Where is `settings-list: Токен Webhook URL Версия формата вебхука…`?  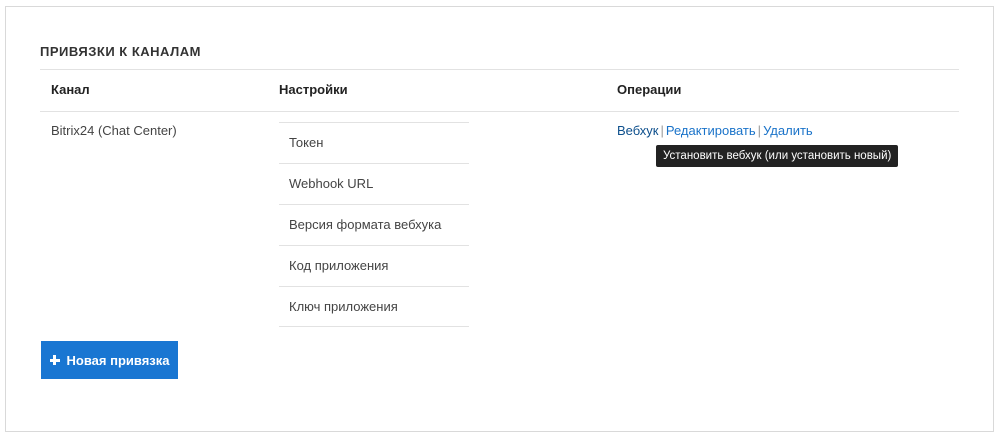
settings-list: Токен Webhook URL Версия формата вебхука… is located at coordinates (374, 224).